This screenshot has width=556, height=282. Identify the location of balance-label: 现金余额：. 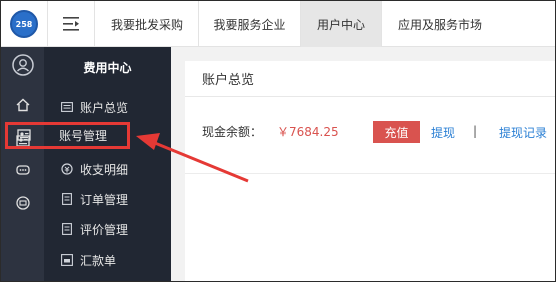
(232, 132).